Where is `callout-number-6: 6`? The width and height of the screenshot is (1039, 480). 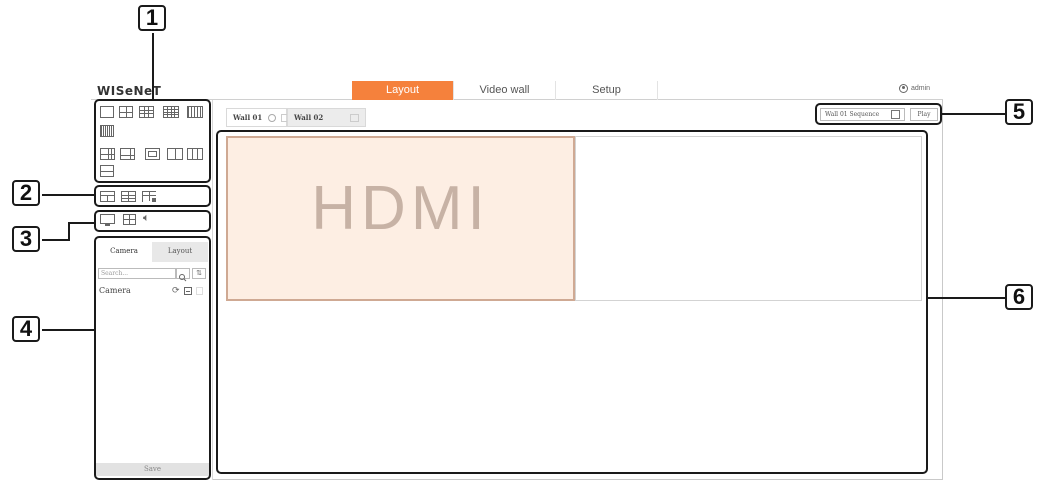
callout-number-6: 6 is located at coordinates (1019, 297).